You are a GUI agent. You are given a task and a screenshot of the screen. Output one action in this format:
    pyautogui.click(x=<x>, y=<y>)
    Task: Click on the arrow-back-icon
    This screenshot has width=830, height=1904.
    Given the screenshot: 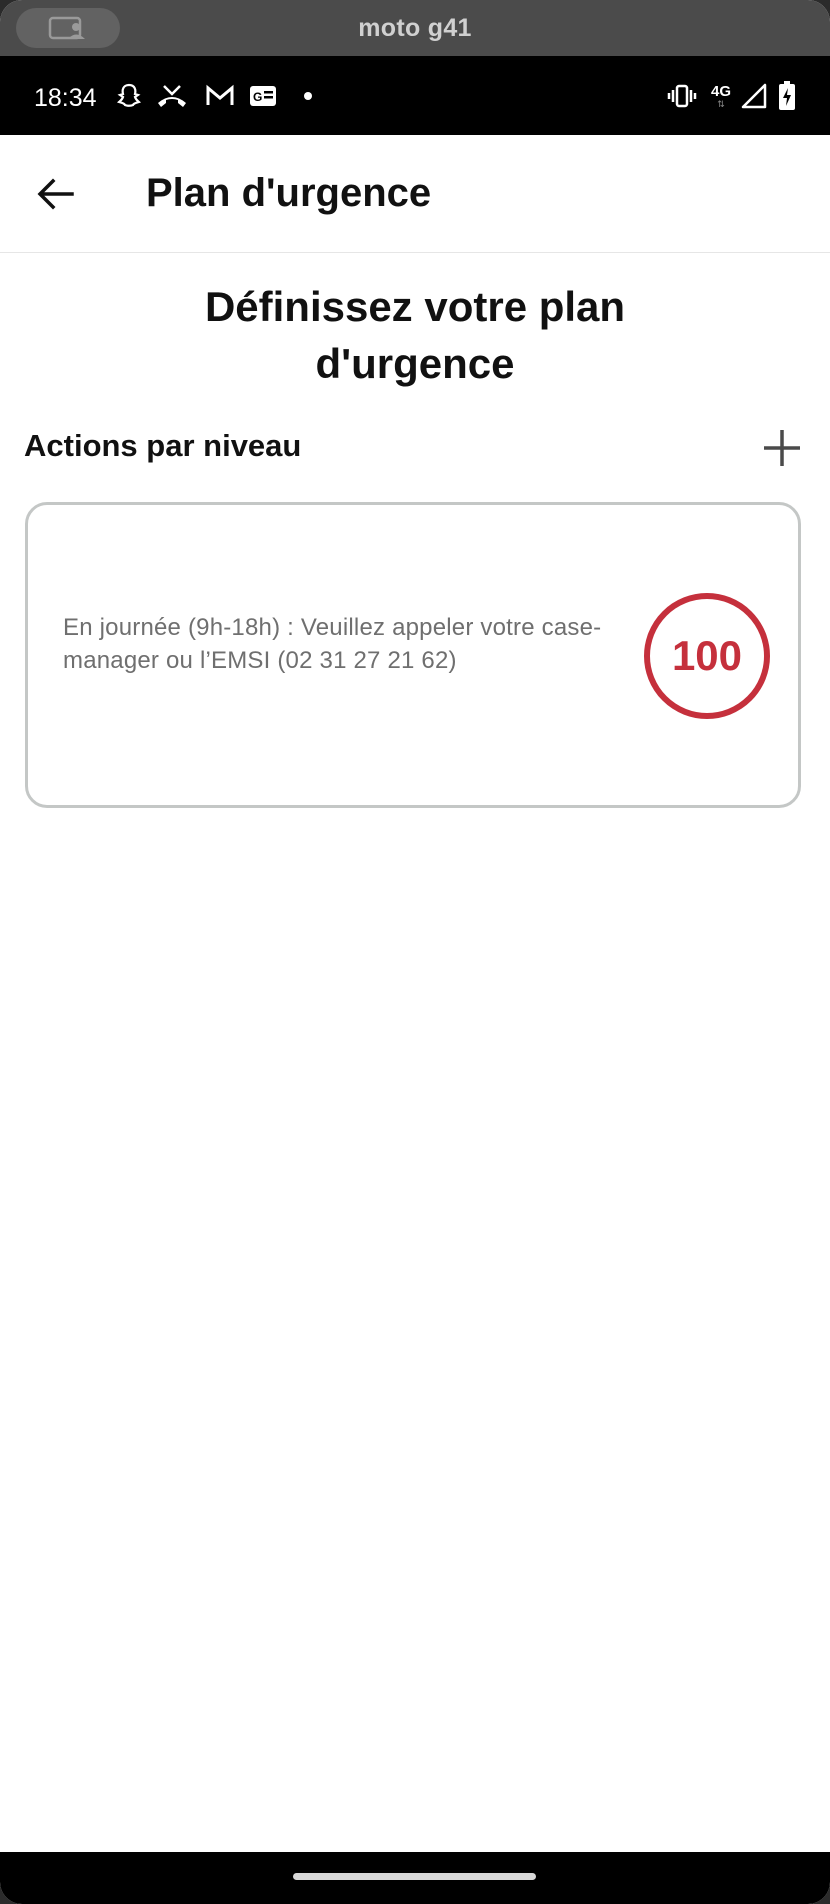 What is the action you would take?
    pyautogui.click(x=55, y=194)
    